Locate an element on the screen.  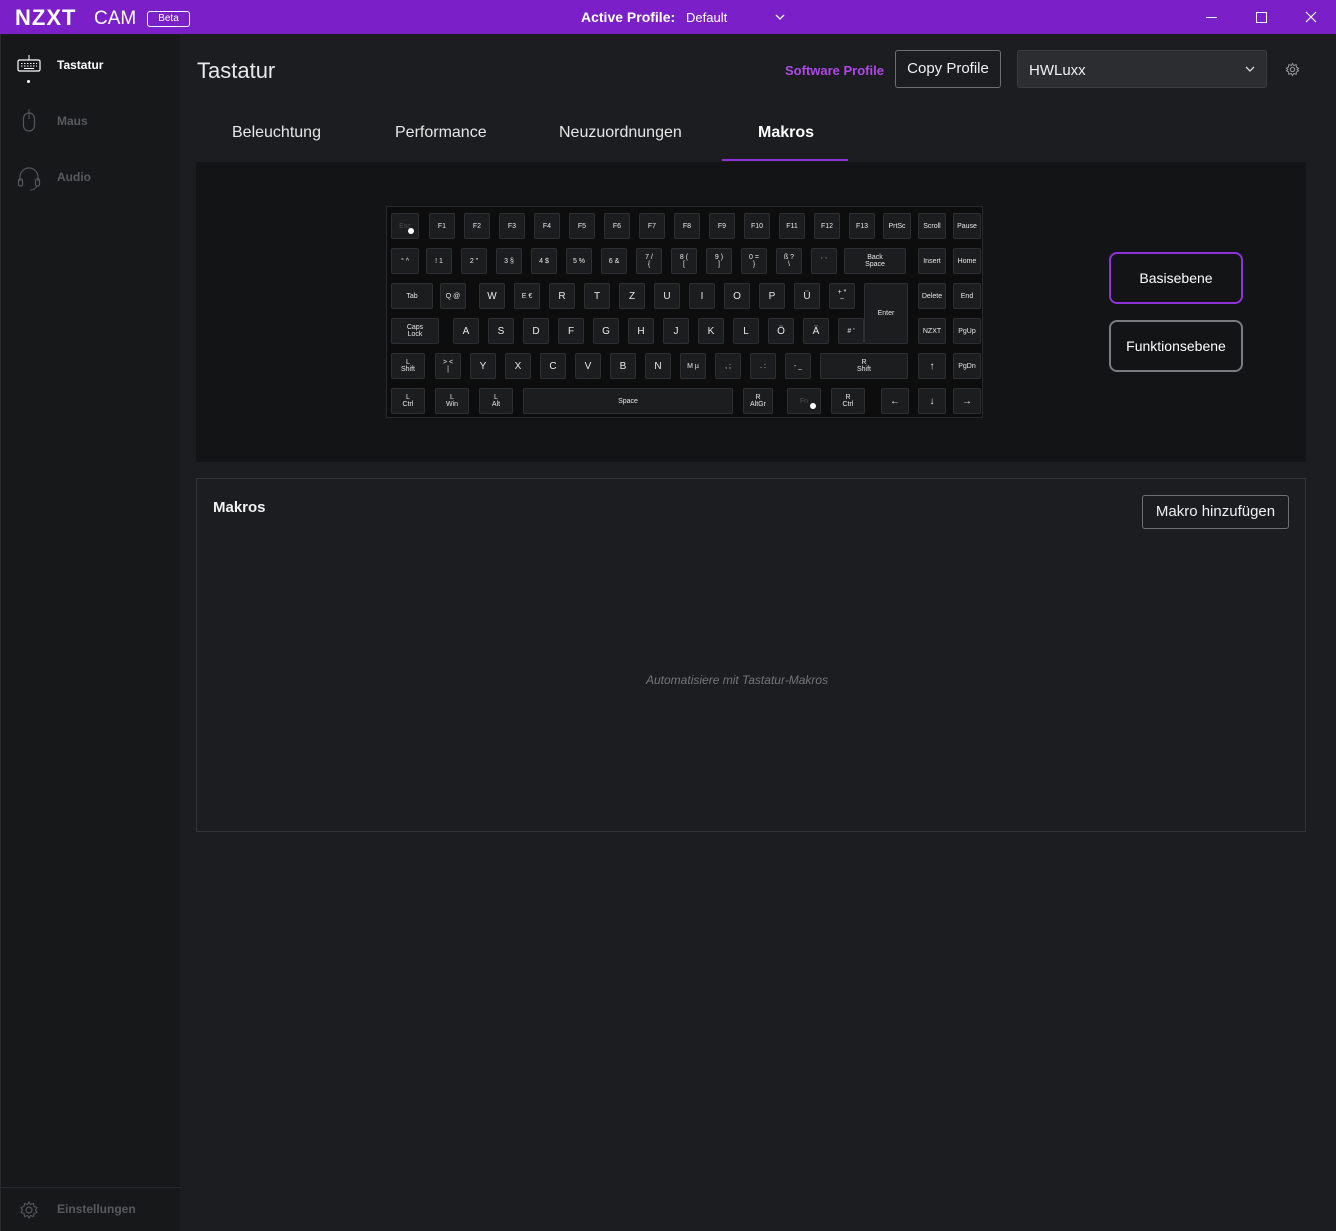
keyboard-key: > < | is located at coordinates (448, 366).